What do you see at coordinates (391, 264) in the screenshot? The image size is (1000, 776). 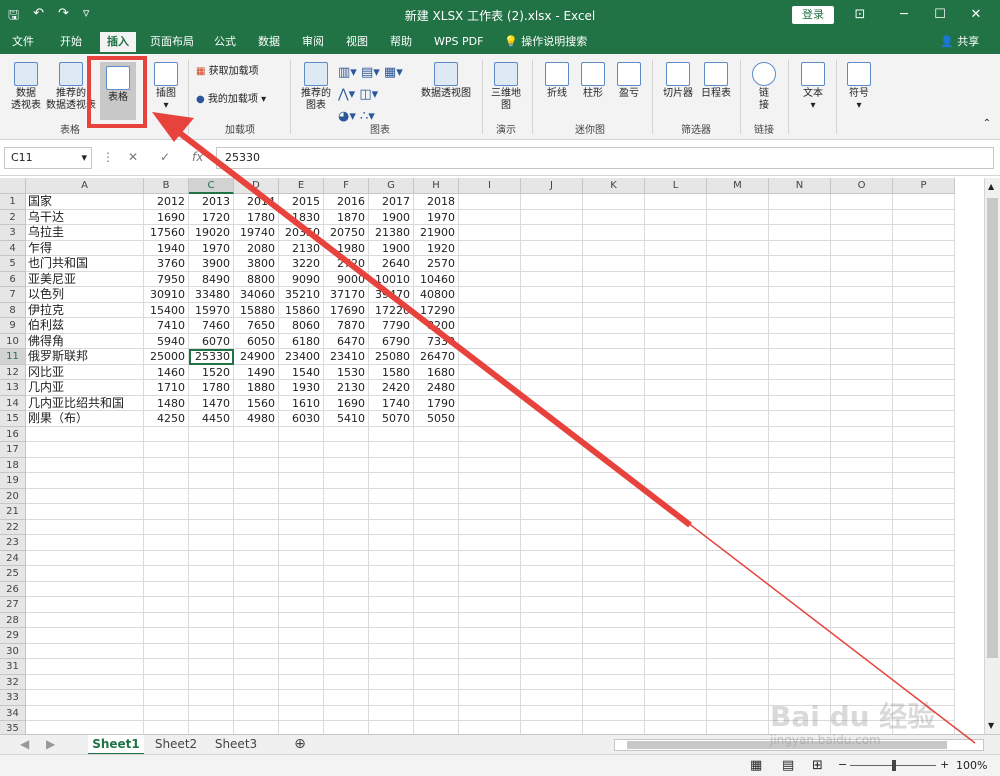 I see `grid-cell: 2640` at bounding box center [391, 264].